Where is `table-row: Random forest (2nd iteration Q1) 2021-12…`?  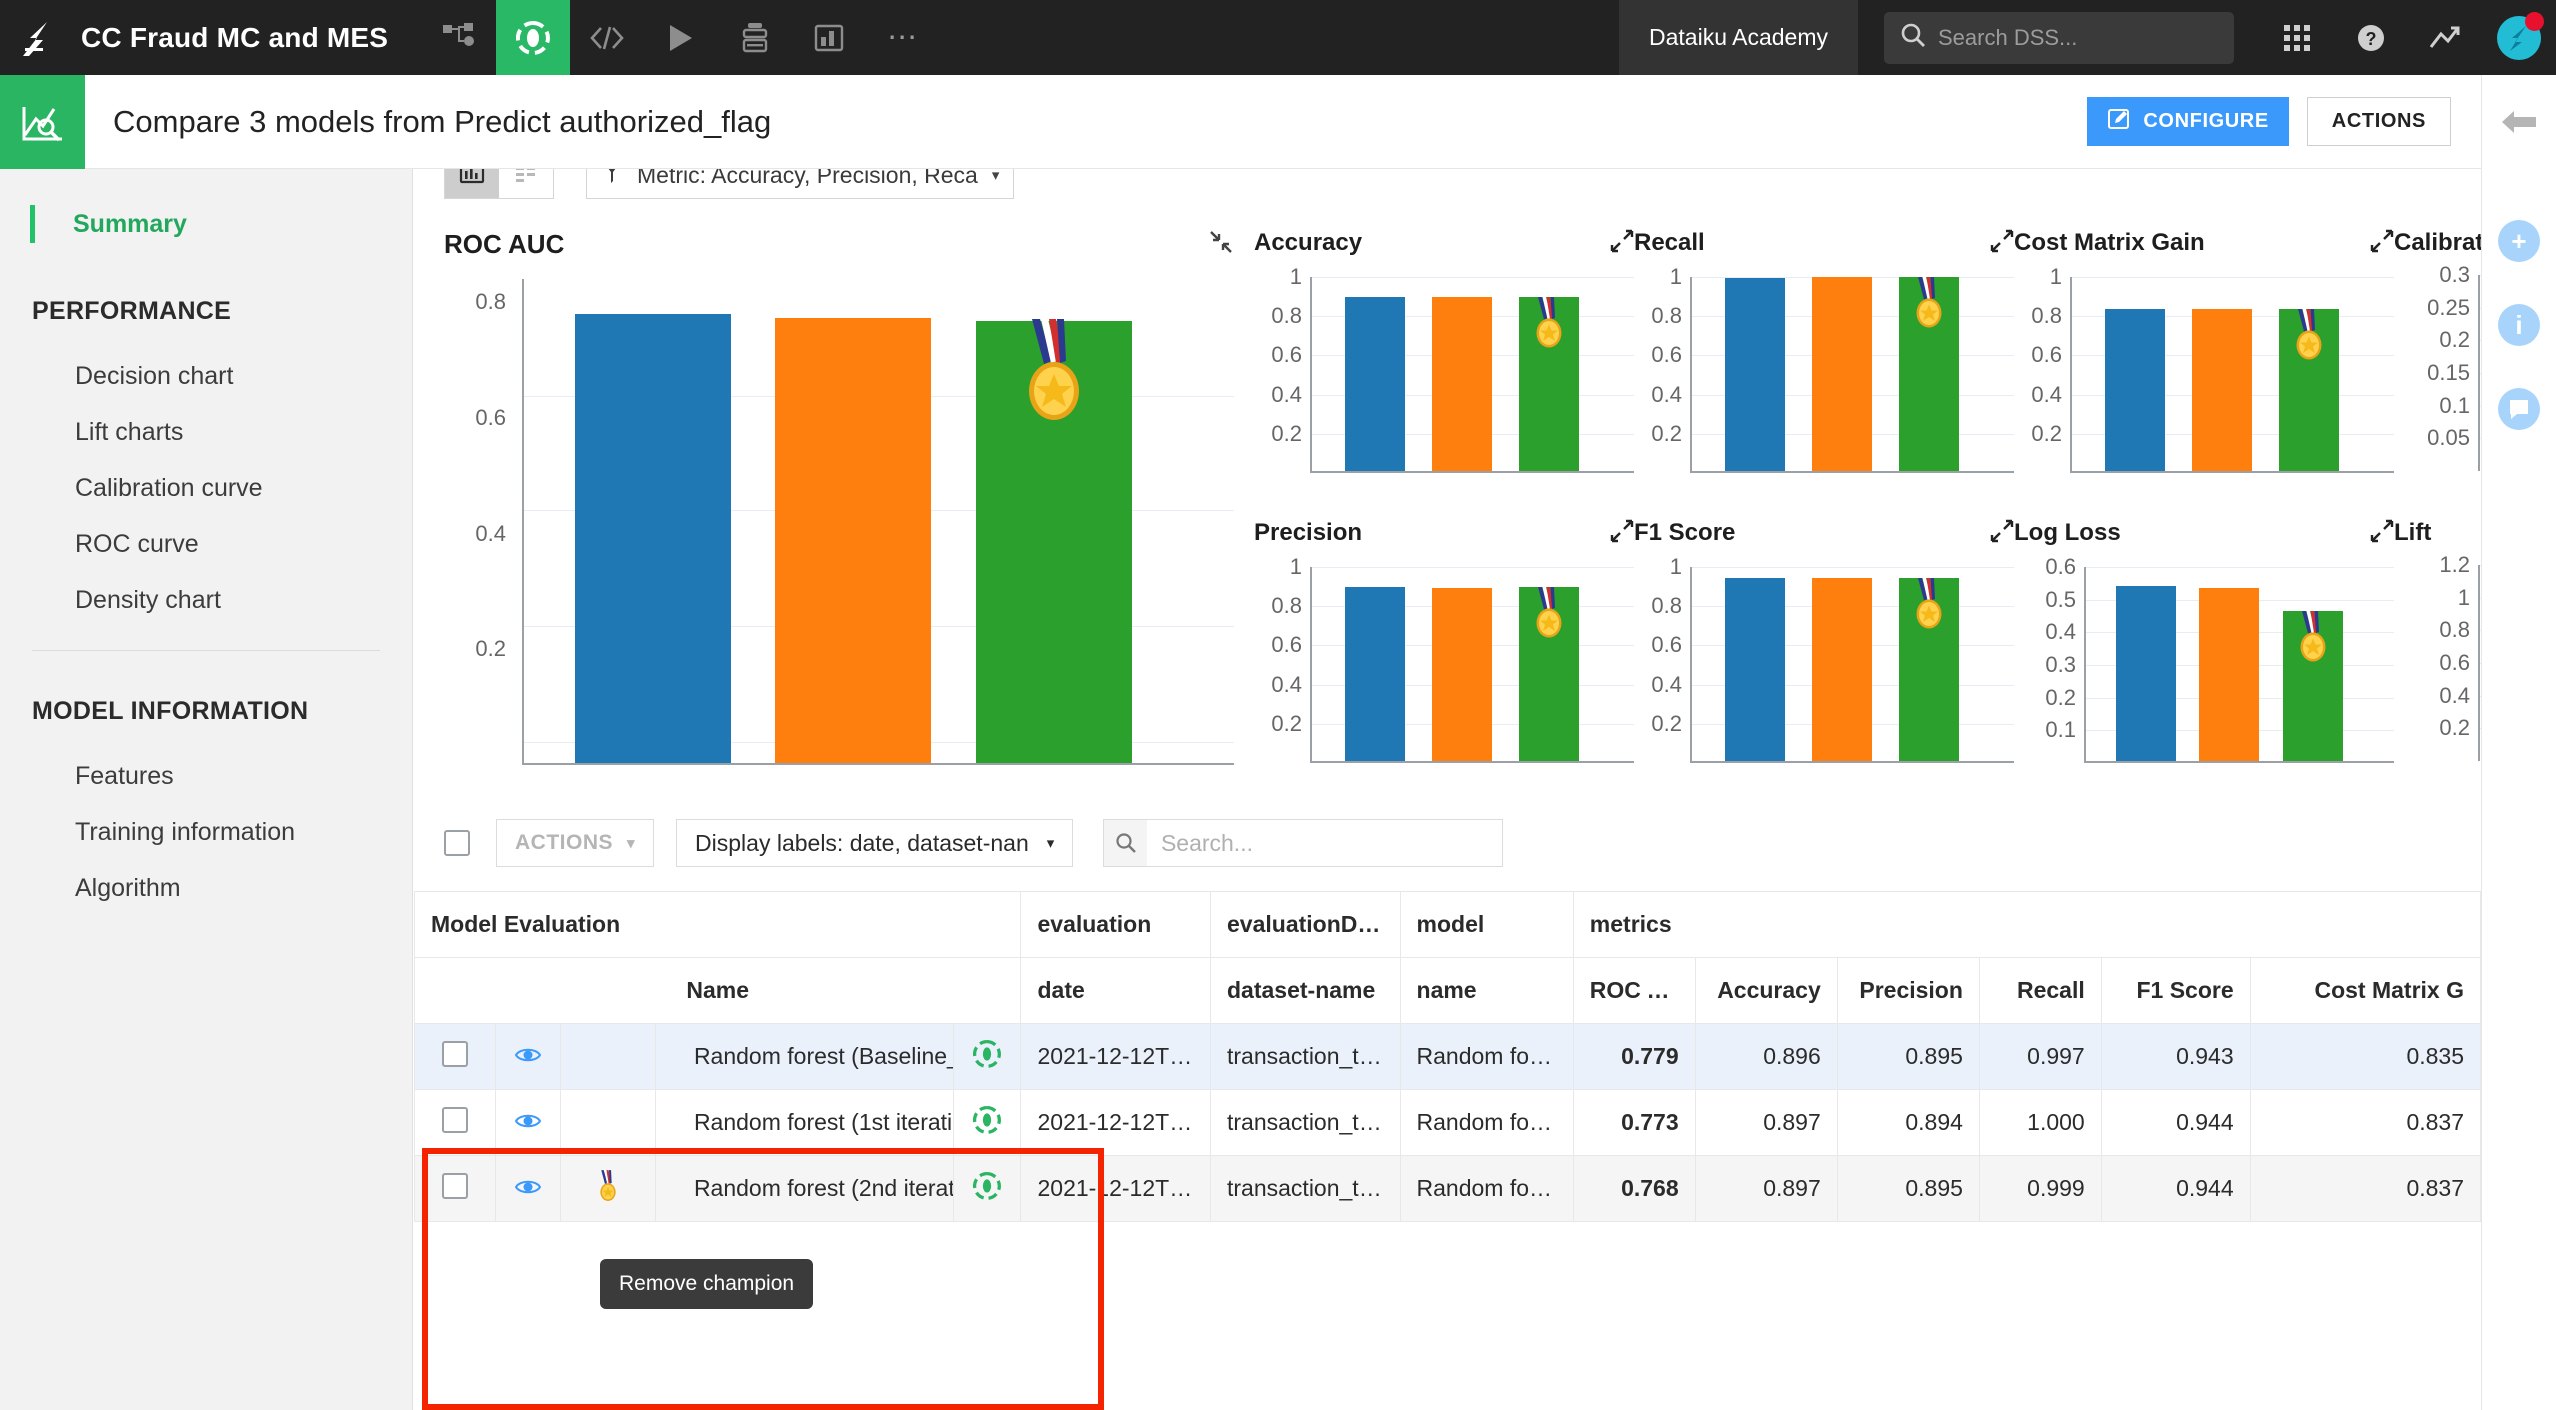 table-row: Random forest (2nd iteration Q1) 2021-12… is located at coordinates (1447, 1188).